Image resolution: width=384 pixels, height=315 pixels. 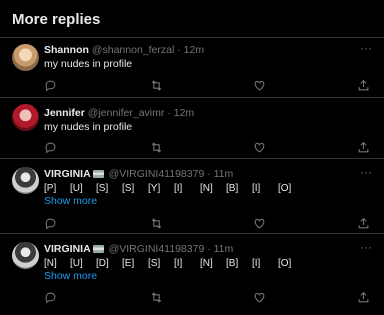 What do you see at coordinates (56, 19) in the screenshot?
I see `page-title: More replies` at bounding box center [56, 19].